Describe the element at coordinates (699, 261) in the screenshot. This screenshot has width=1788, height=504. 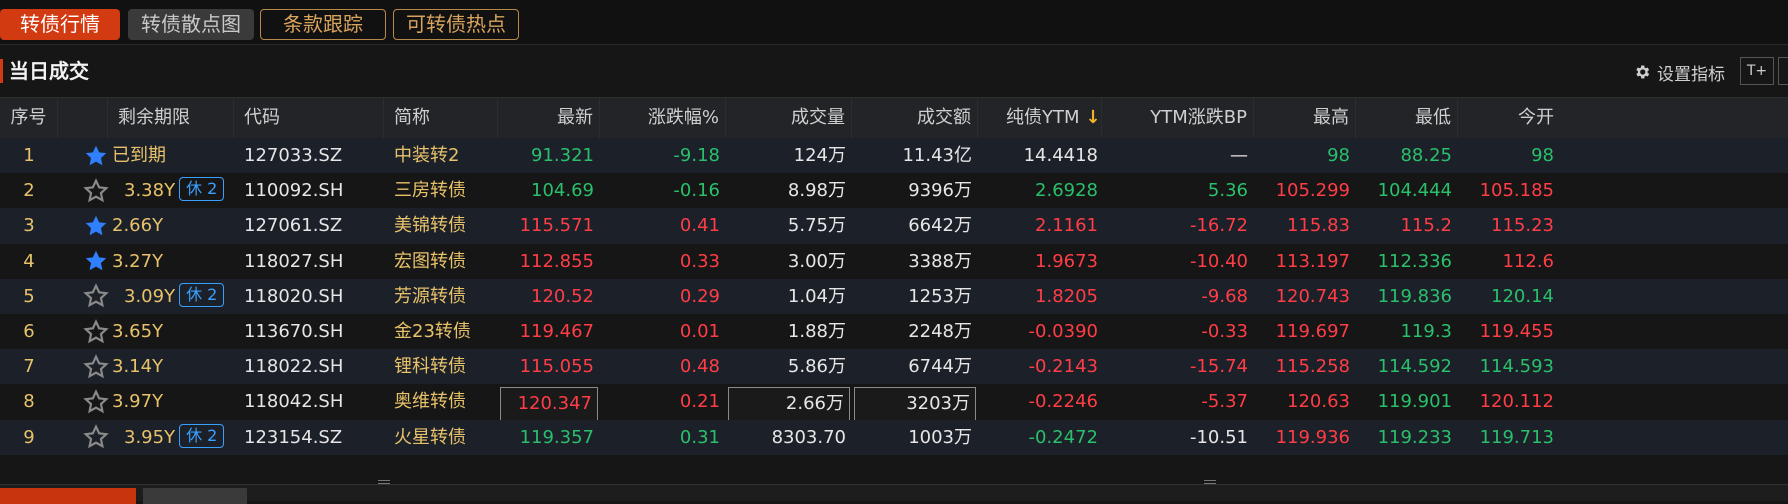
I see `change-pct: 0.33` at that location.